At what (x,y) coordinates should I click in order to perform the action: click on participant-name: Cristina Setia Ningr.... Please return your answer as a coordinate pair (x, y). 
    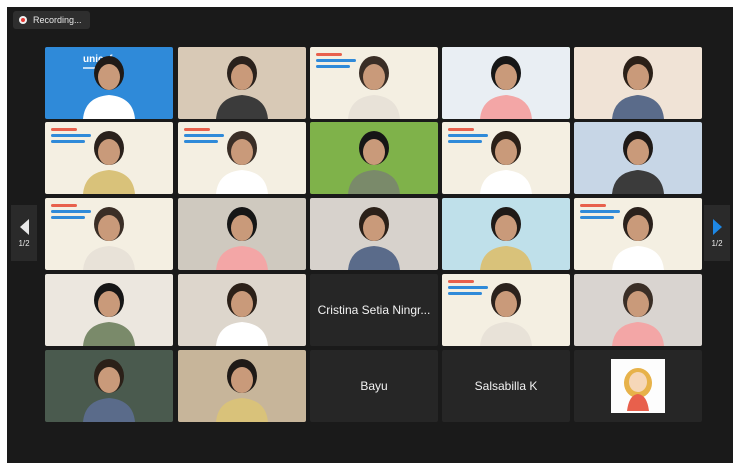
    Looking at the image, I should click on (374, 310).